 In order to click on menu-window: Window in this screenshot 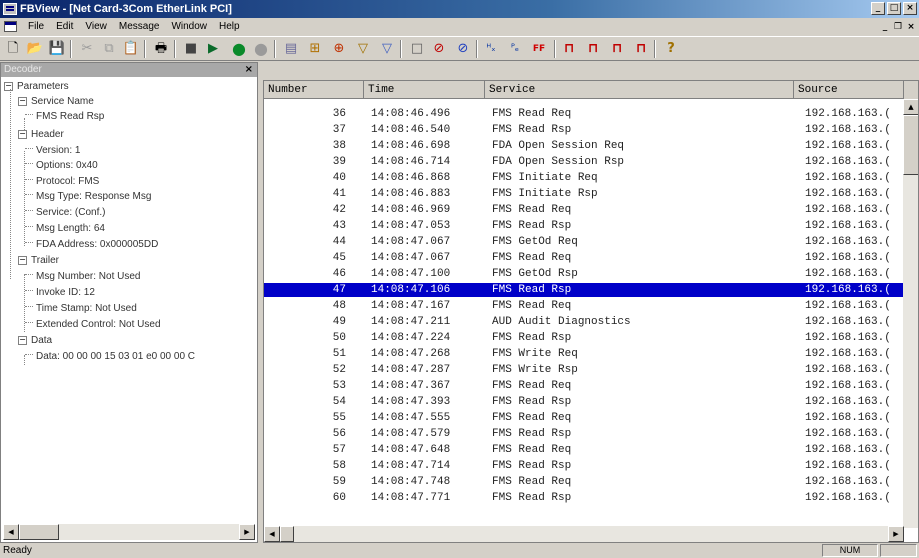, I will do `click(189, 27)`.